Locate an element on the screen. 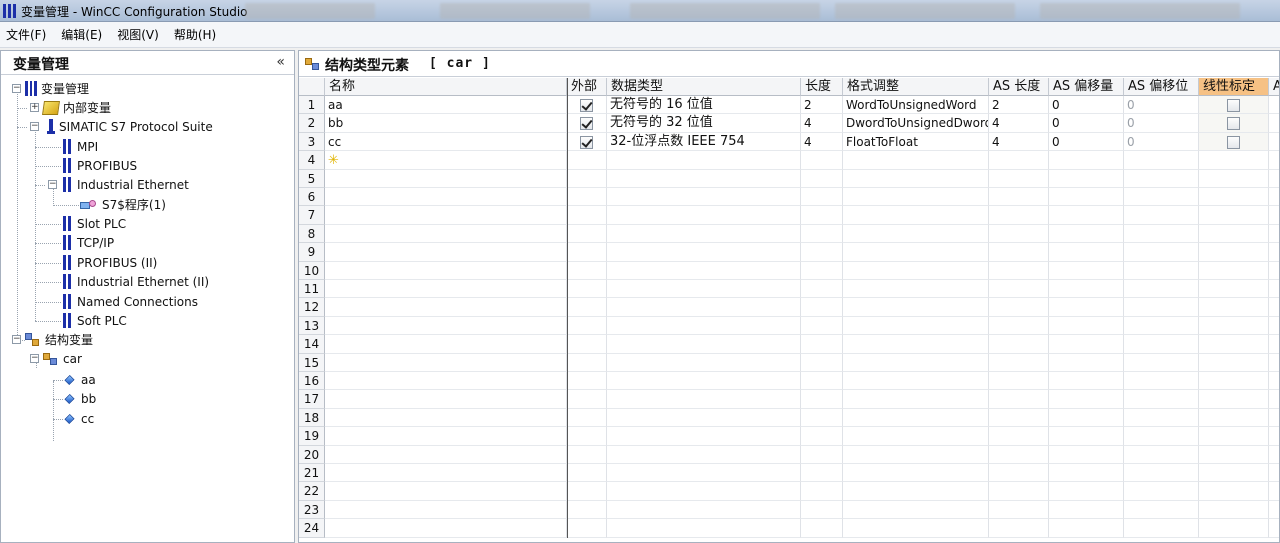 This screenshot has width=1280, height=543. tree-node-bb: bb is located at coordinates (80, 398).